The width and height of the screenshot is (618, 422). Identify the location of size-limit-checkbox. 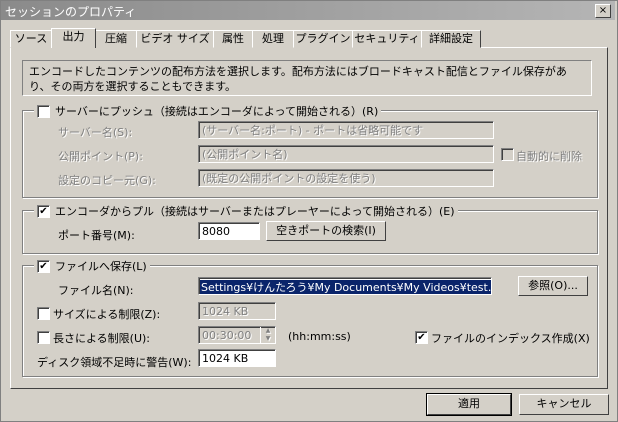
(43, 313).